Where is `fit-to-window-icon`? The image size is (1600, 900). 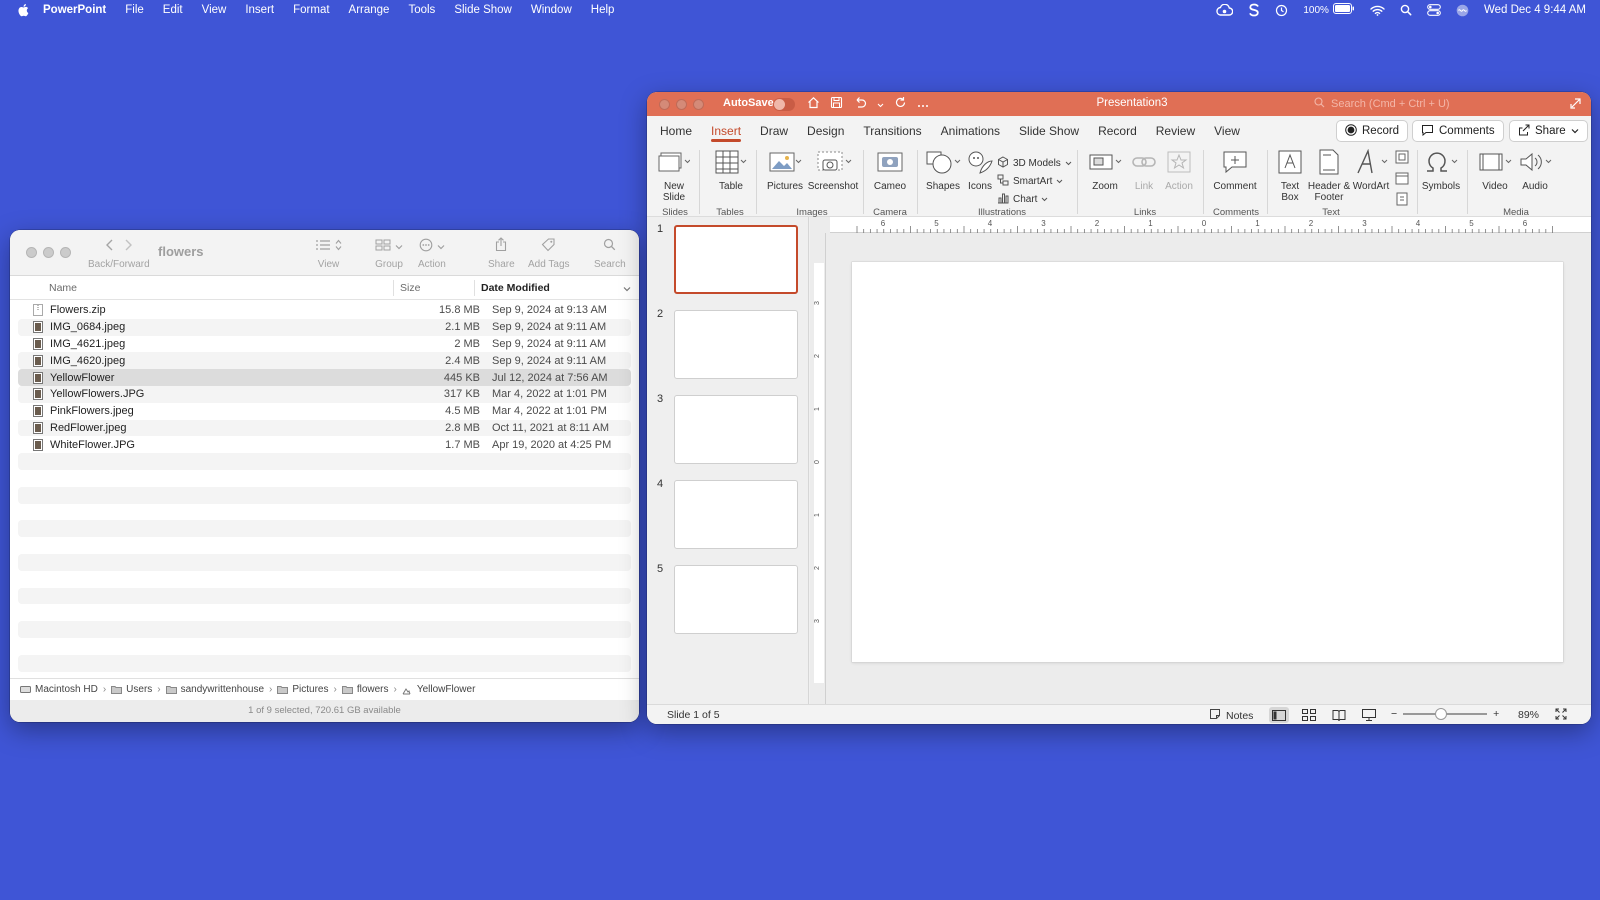 fit-to-window-icon is located at coordinates (1561, 715).